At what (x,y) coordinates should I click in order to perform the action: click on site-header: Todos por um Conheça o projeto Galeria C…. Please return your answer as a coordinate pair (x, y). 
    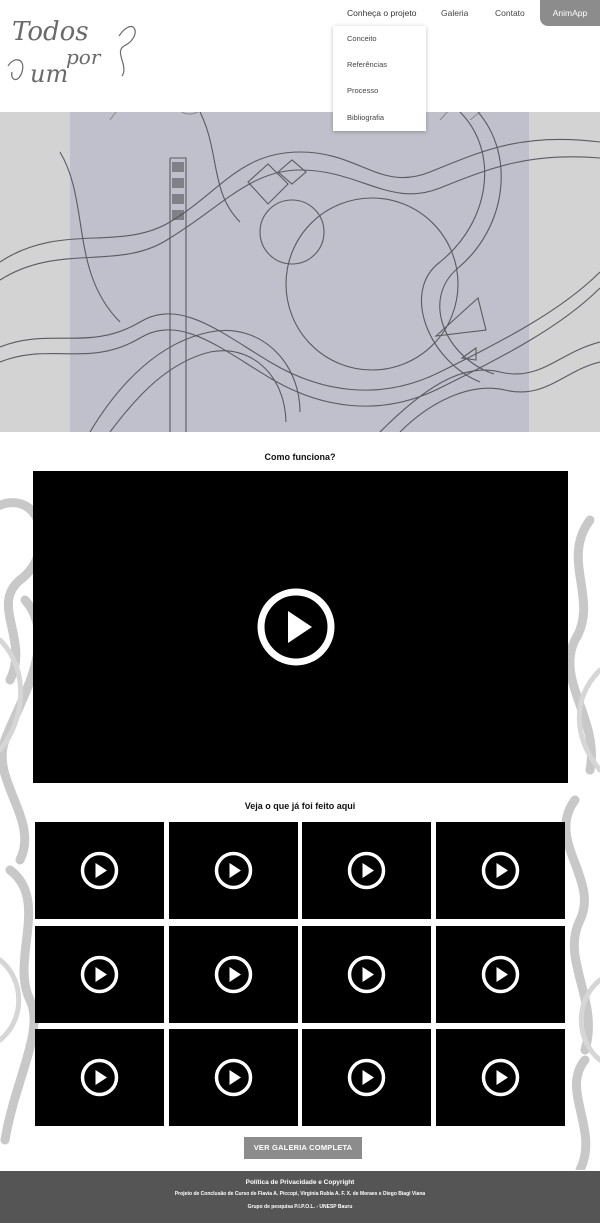
    Looking at the image, I should click on (300, 56).